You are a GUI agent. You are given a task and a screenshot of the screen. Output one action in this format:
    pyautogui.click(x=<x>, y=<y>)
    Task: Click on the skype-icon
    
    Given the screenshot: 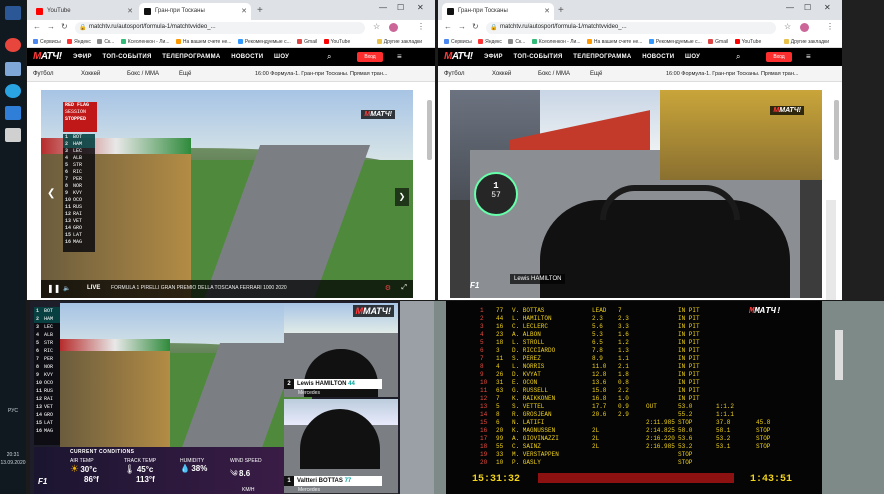 What is the action you would take?
    pyautogui.click(x=13, y=113)
    